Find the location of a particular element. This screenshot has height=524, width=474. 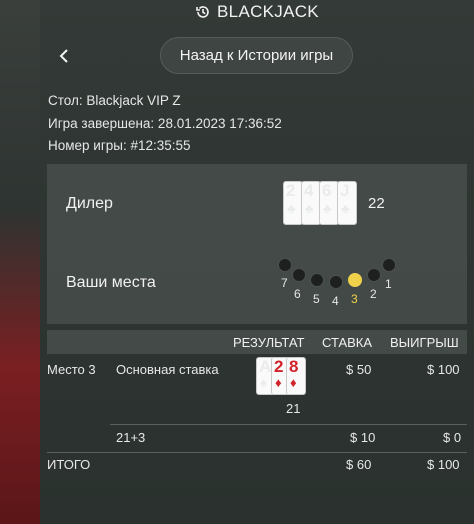

seat-number: 2 is located at coordinates (373, 294).